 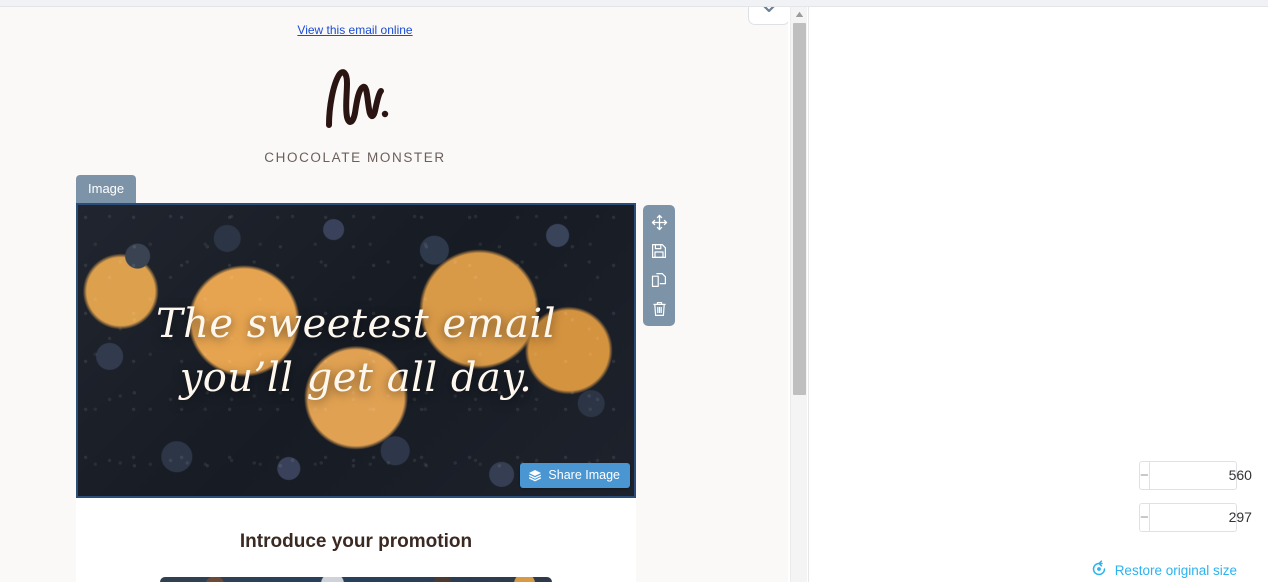 I want to click on restore-original-size-label: Restore original size, so click(x=1175, y=570).